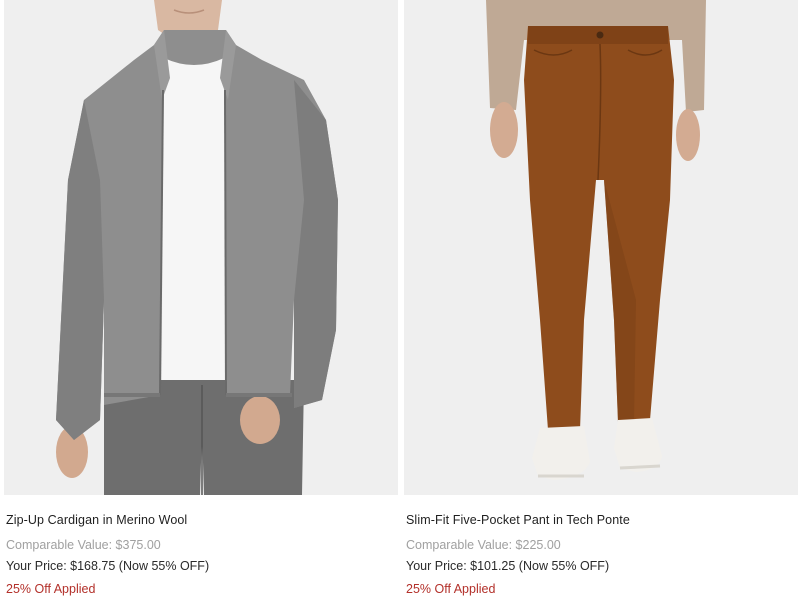  I want to click on comparable-value: Comparable Value: $375.00, so click(83, 545).